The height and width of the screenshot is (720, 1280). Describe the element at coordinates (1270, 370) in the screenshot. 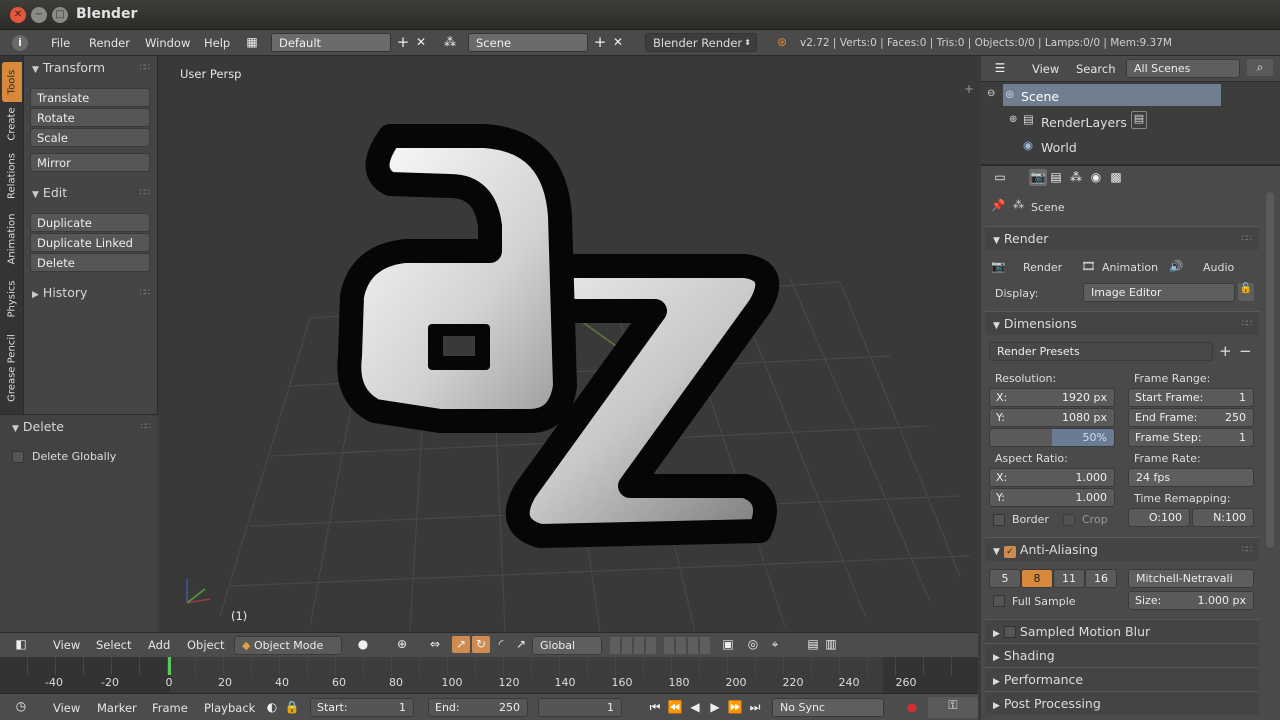

I see `properties-scrollbar` at that location.